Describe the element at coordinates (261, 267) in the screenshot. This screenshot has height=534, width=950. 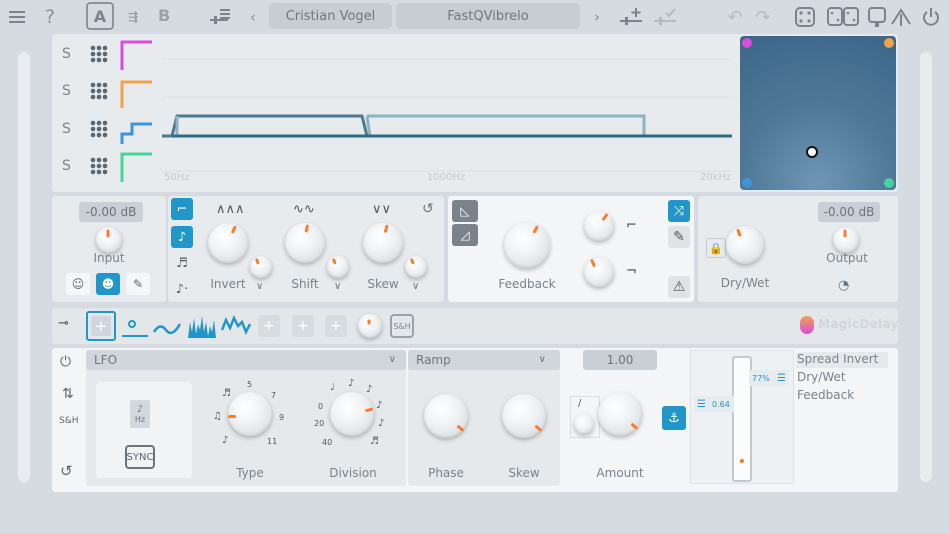
I see `invert-mod-knob` at that location.